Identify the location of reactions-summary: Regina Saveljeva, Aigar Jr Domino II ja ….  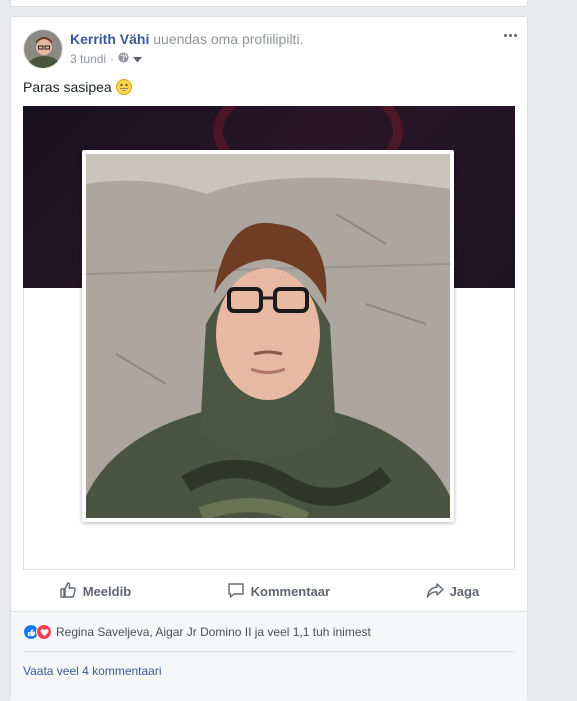
(269, 631).